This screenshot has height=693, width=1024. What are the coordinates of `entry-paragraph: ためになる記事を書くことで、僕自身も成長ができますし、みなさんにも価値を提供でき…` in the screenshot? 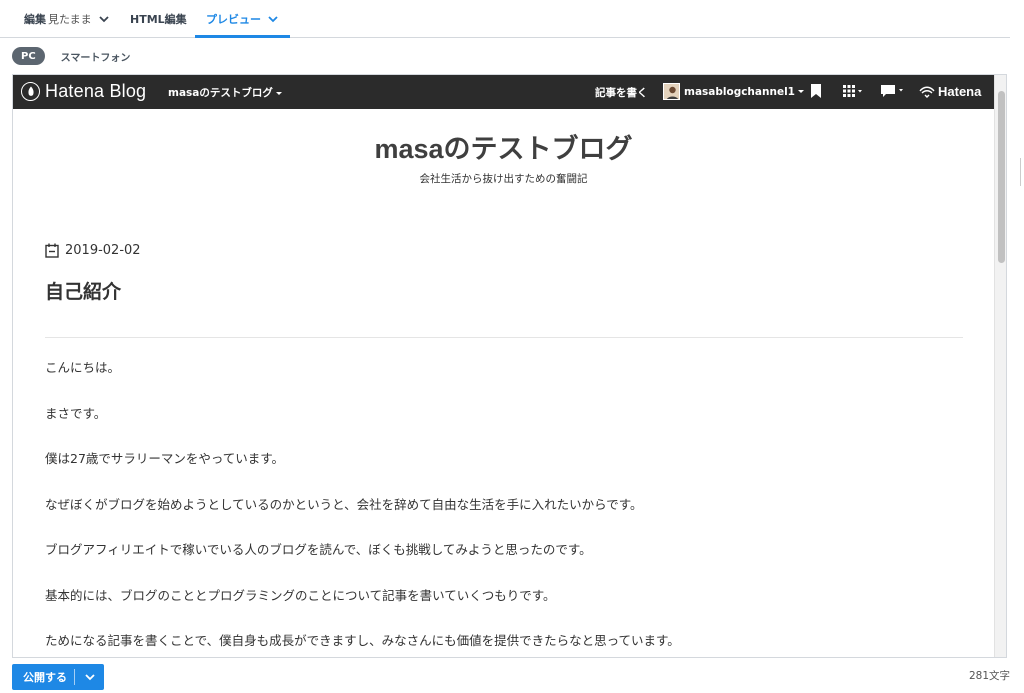 It's located at (362, 640).